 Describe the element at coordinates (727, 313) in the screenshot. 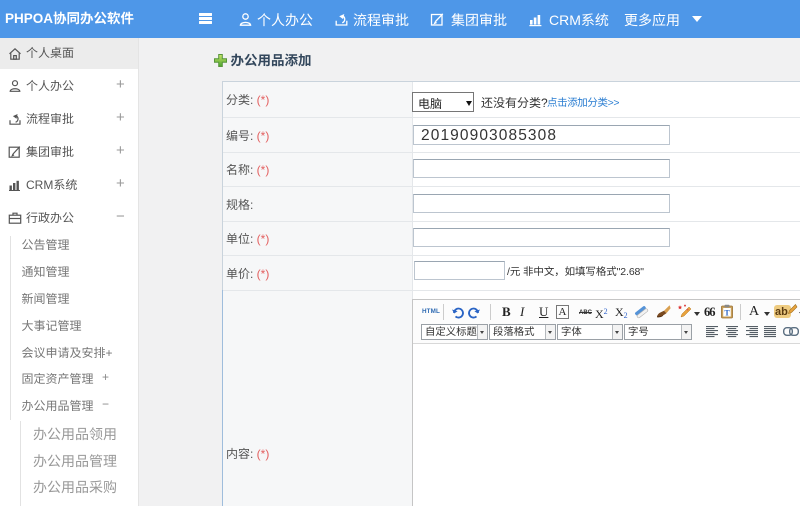

I see `svg-text: T` at that location.